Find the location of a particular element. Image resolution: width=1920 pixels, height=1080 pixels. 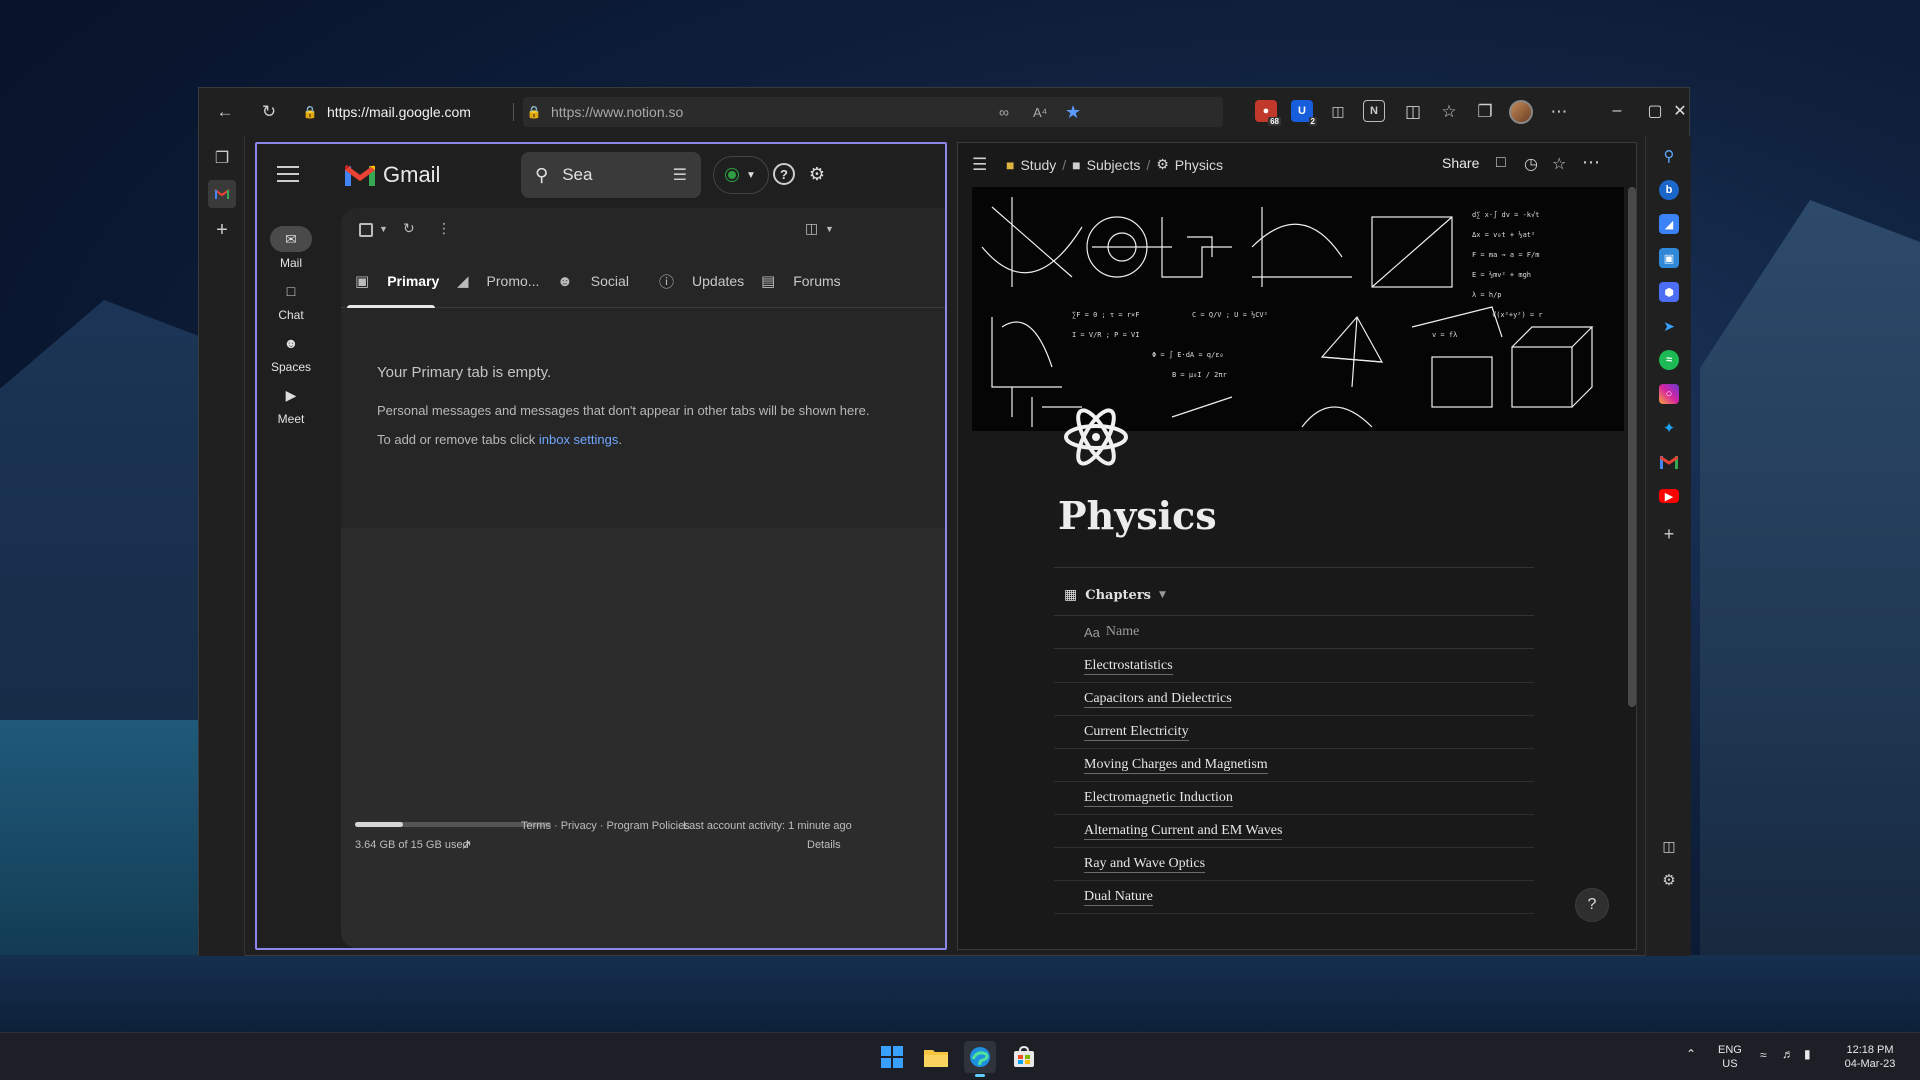

close-button: ✕ is located at coordinates (1680, 111).